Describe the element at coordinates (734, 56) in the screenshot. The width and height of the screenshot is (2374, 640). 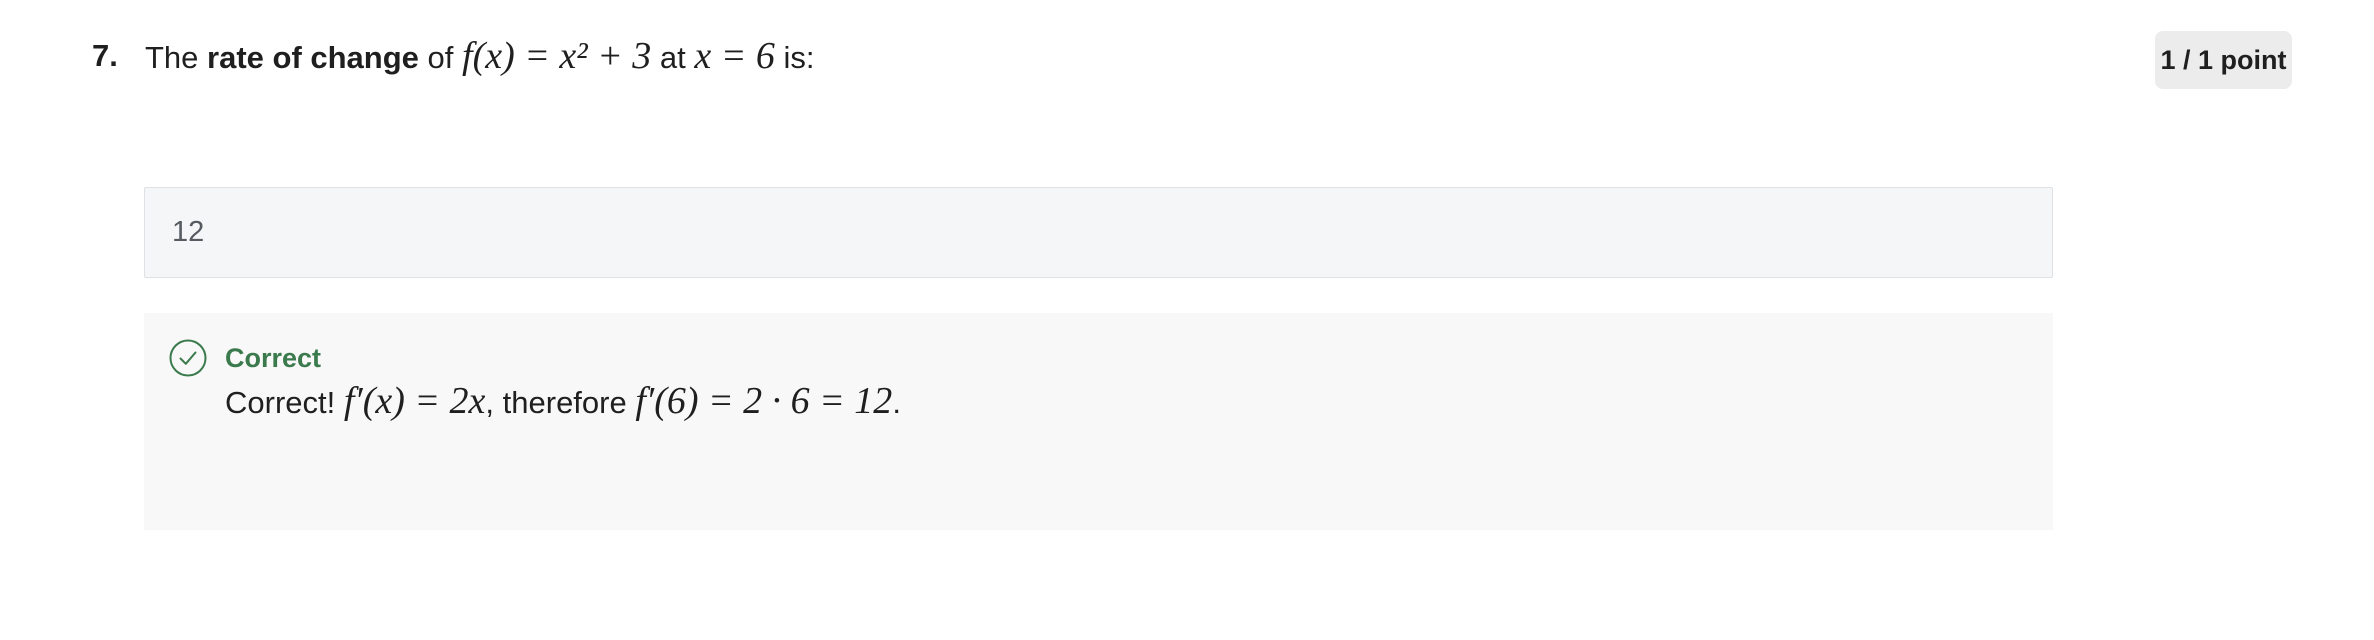
I see `question-math-point: x = 6` at that location.